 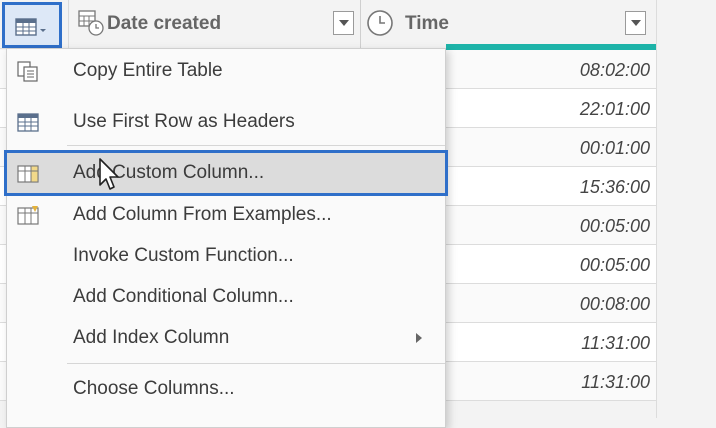 I want to click on menu-item-copy-entire-table: Copy Entire Table, so click(x=226, y=71).